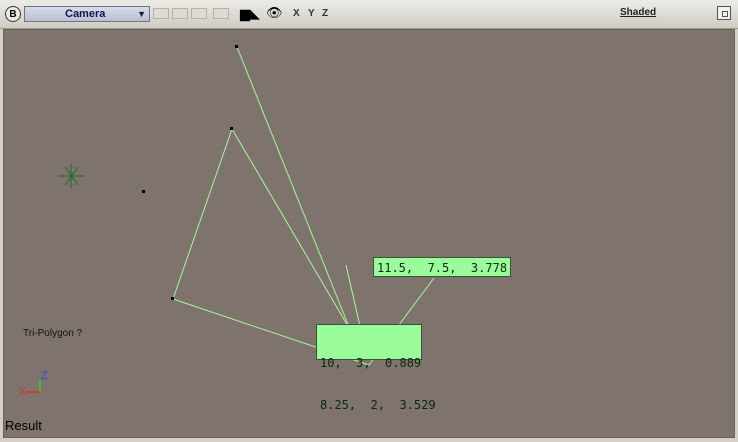 The image size is (738, 442). I want to click on axis-gizmo: X Z, so click(33, 384).